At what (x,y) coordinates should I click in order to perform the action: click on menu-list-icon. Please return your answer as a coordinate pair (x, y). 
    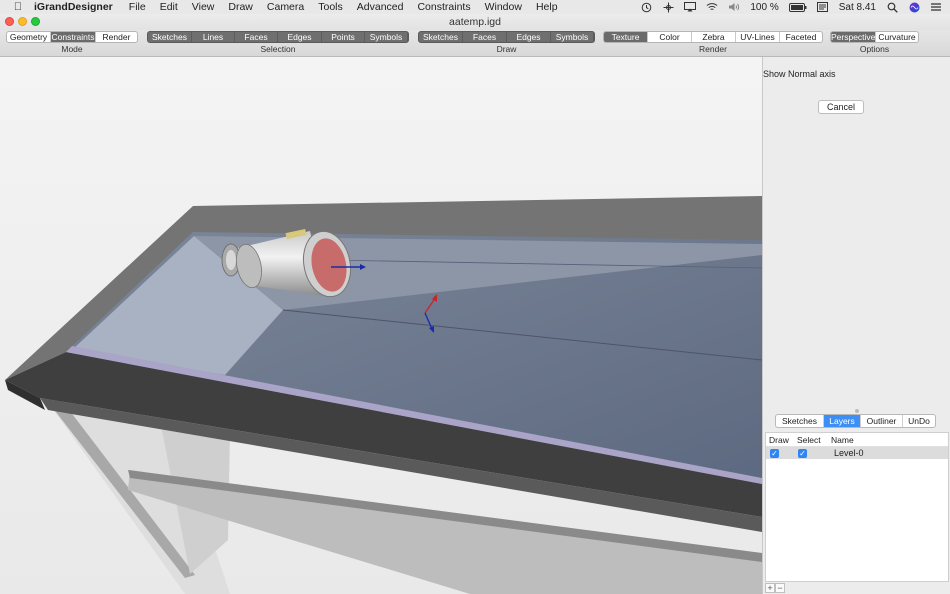
    Looking at the image, I should click on (936, 7).